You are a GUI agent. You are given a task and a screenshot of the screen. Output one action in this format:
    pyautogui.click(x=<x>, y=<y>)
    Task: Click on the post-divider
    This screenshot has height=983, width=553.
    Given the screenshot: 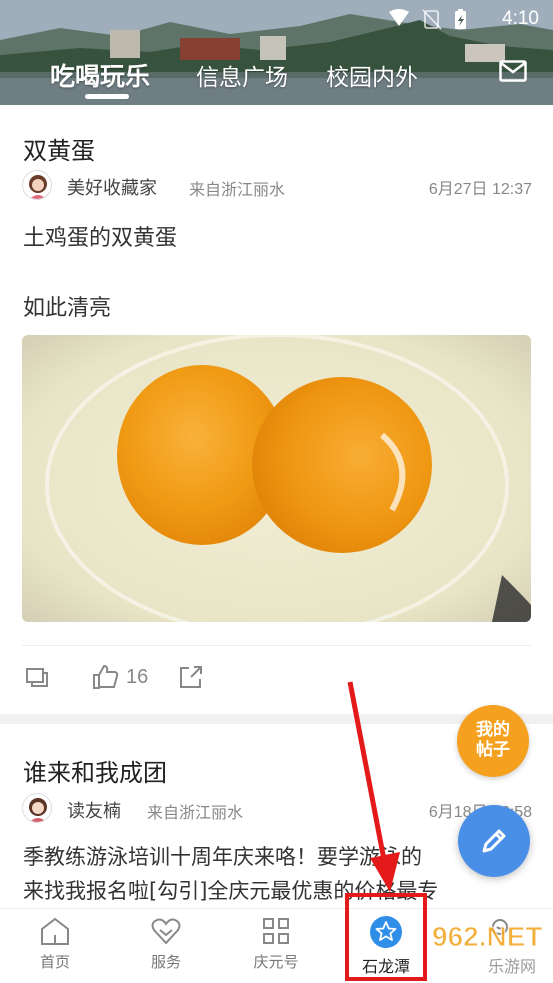 What is the action you would take?
    pyautogui.click(x=276, y=645)
    